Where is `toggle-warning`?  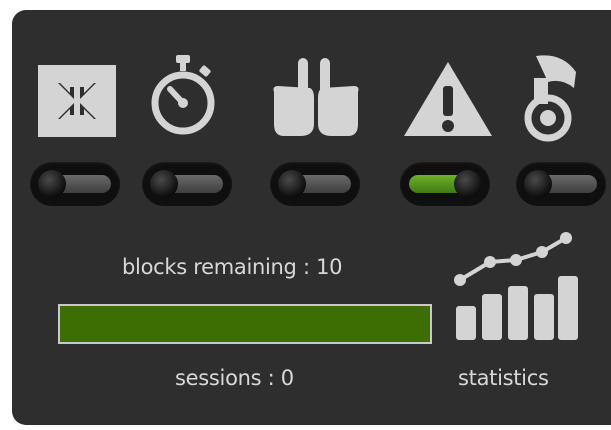
toggle-warning is located at coordinates (445, 184).